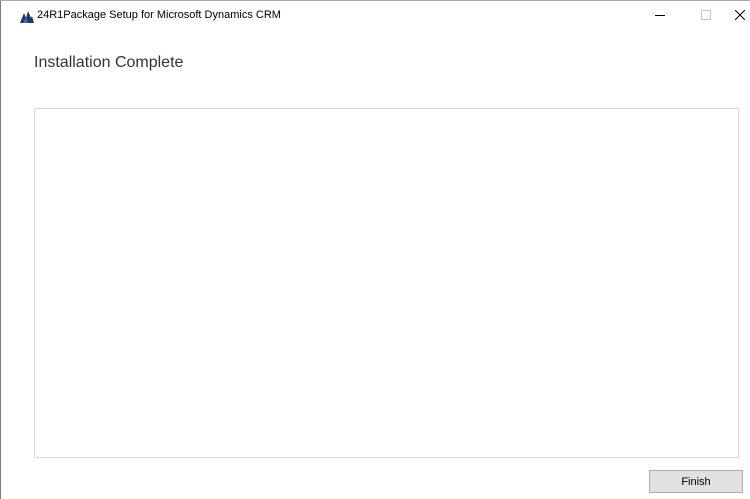 The height and width of the screenshot is (499, 750). I want to click on maximize-icon, so click(706, 16).